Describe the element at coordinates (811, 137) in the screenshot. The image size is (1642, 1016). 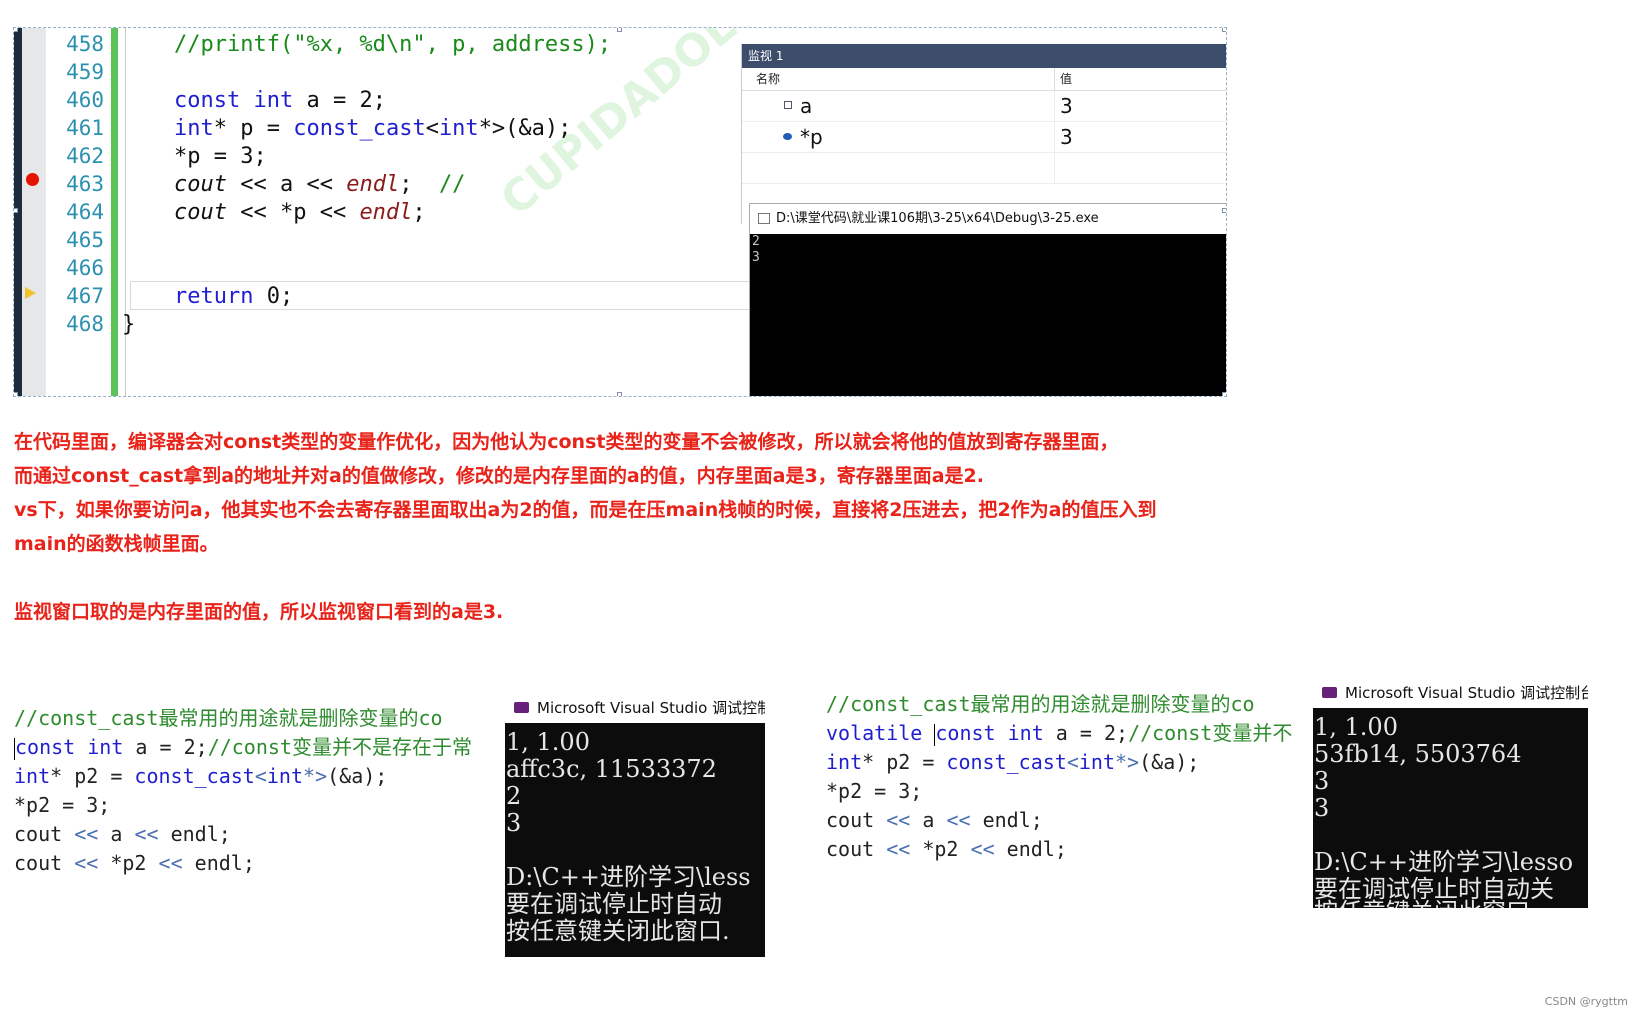
I see `watch-name: *p` at that location.